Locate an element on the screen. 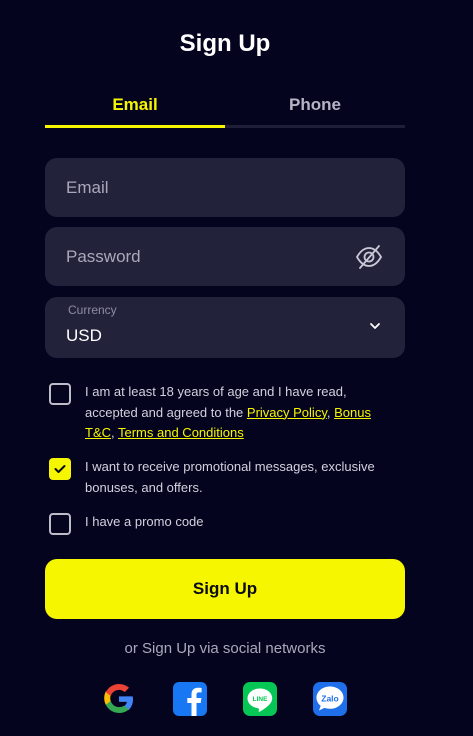 The image size is (473, 736). facebook-icon is located at coordinates (190, 699).